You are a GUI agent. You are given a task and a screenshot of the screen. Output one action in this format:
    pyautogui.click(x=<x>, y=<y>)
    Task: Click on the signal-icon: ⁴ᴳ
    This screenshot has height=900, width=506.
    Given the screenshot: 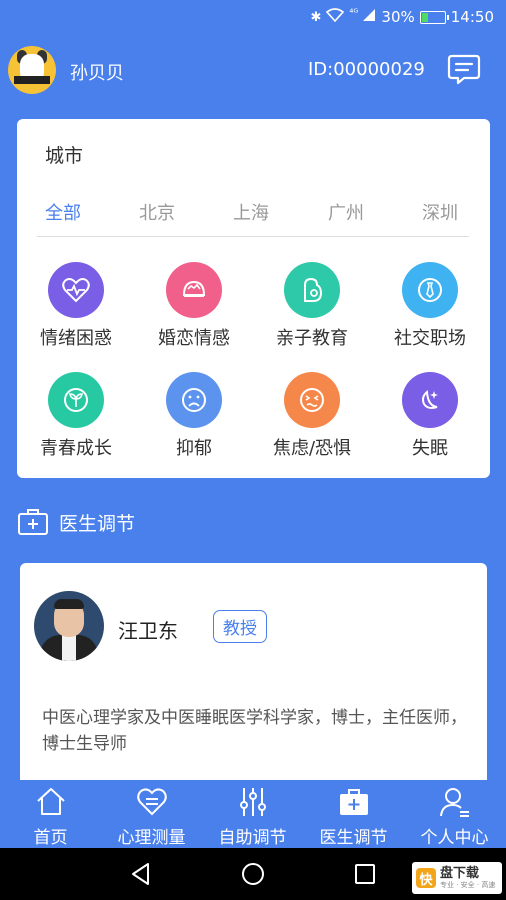 What is the action you would take?
    pyautogui.click(x=362, y=17)
    